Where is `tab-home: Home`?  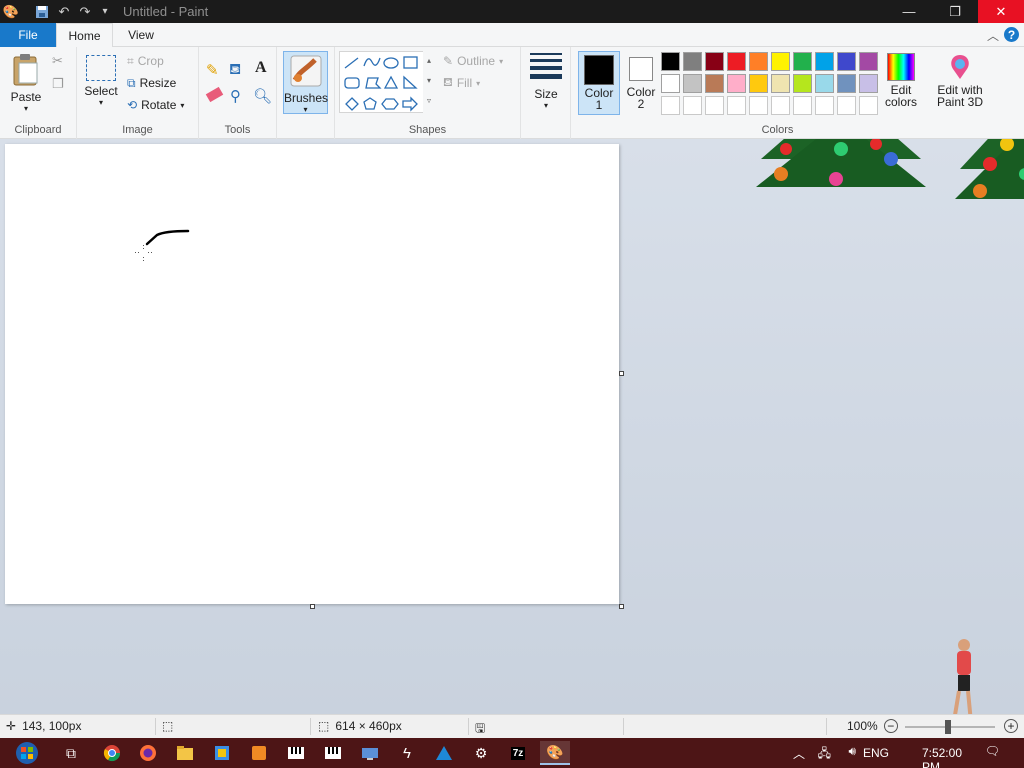 tab-home: Home is located at coordinates (84, 35).